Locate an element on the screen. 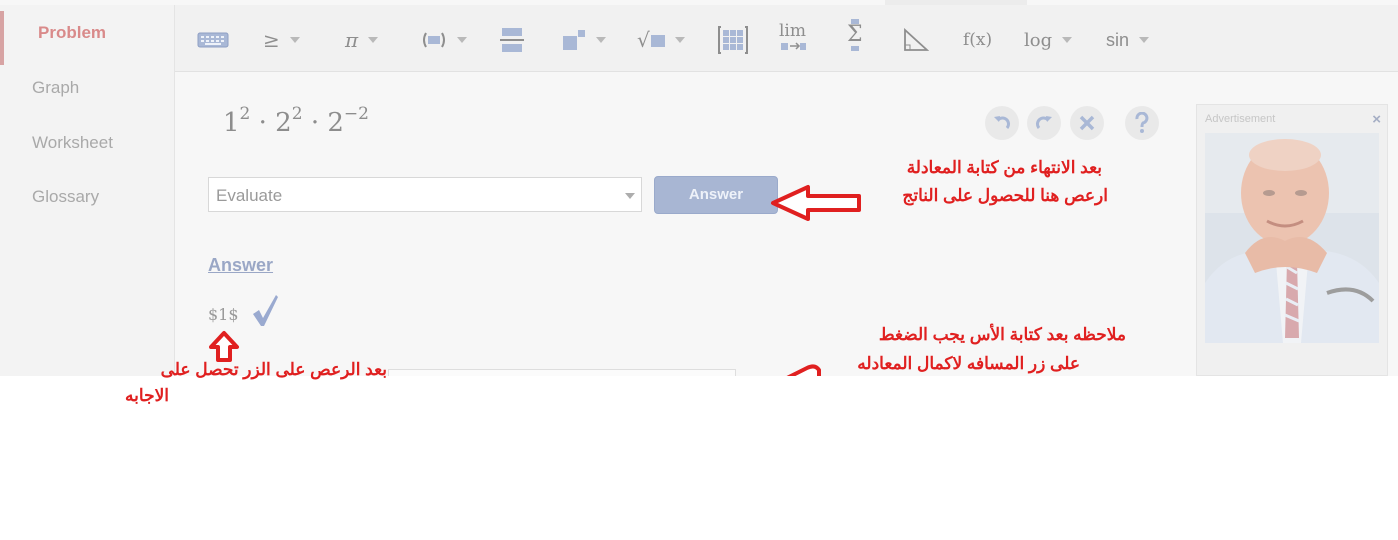 The image size is (1398, 540). triangle-icon is located at coordinates (916, 40).